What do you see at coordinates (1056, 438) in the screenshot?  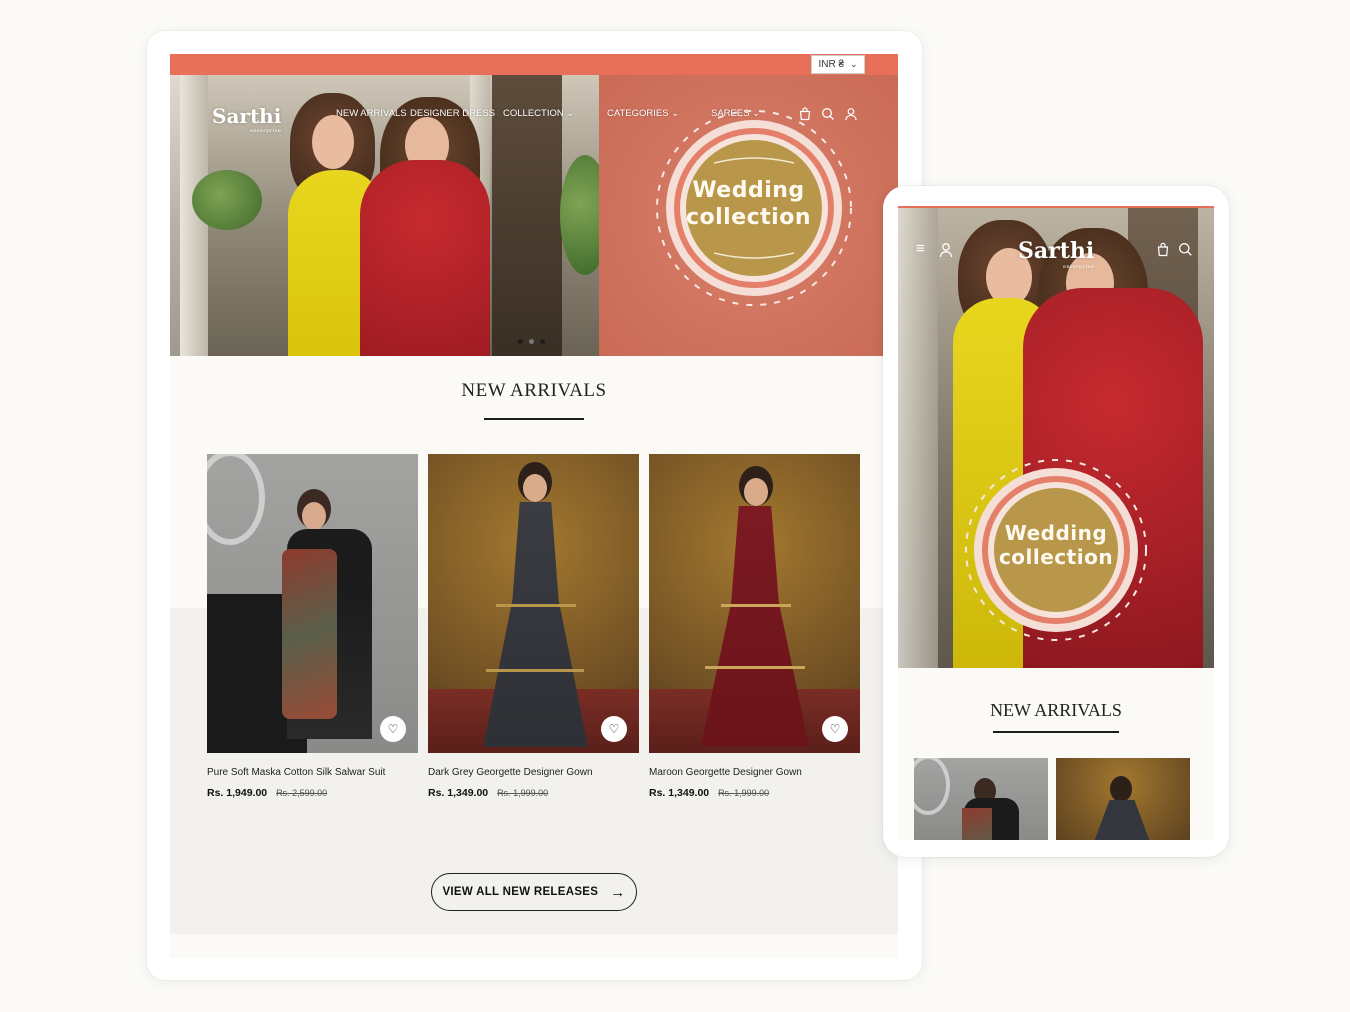 I see `mobile-hero: Wedding collection ≡ Sarthi enterprise` at bounding box center [1056, 438].